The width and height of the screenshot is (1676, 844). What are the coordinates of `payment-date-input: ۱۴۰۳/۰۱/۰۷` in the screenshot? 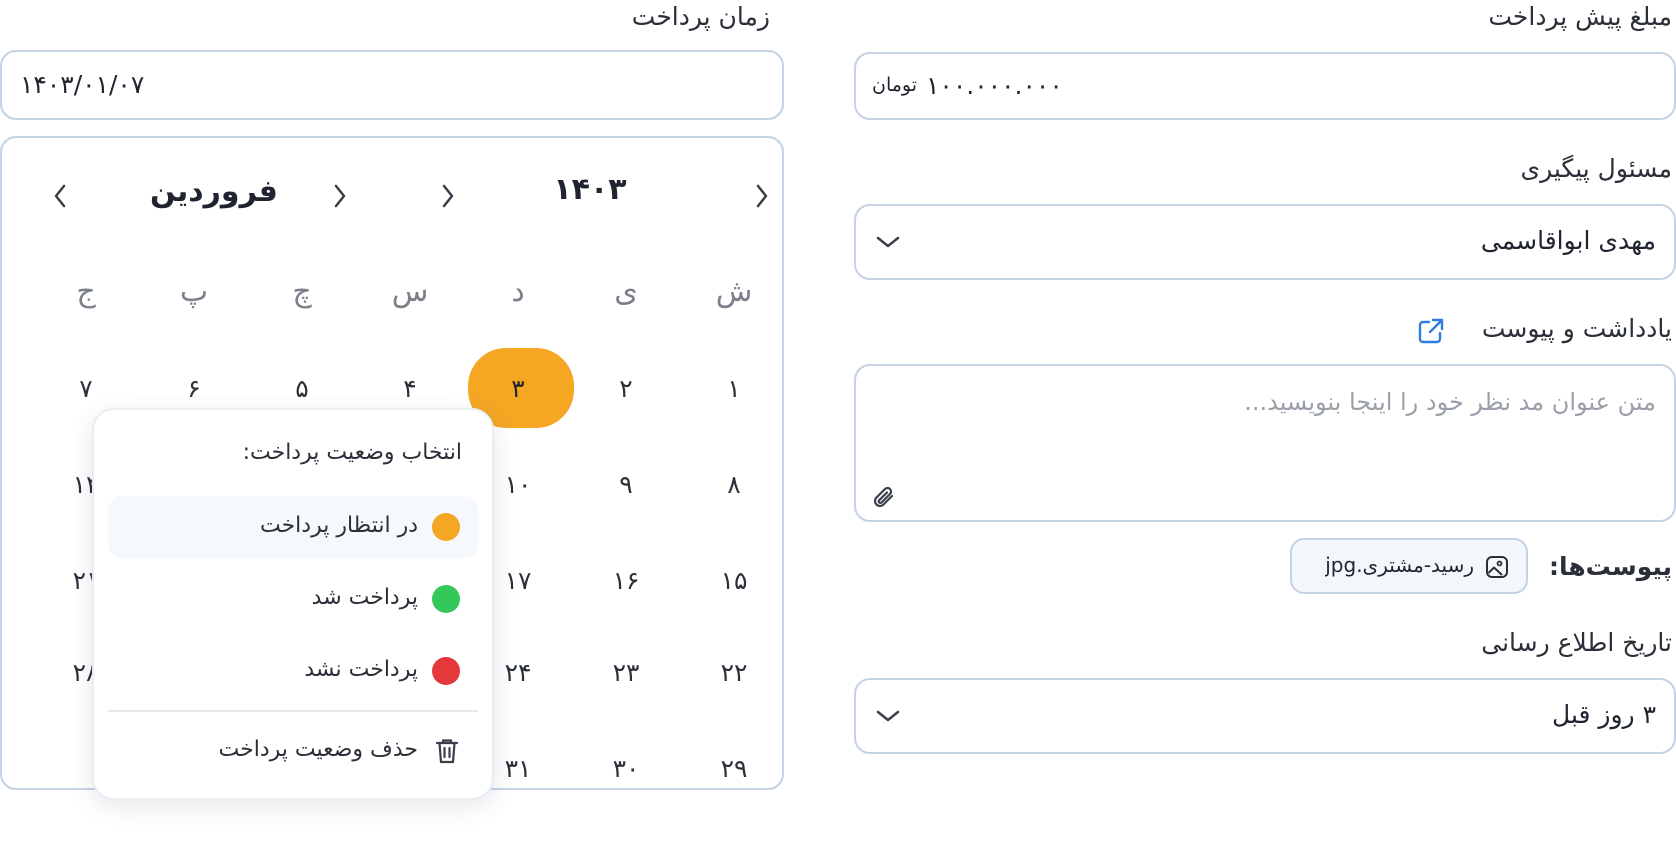 It's located at (392, 85).